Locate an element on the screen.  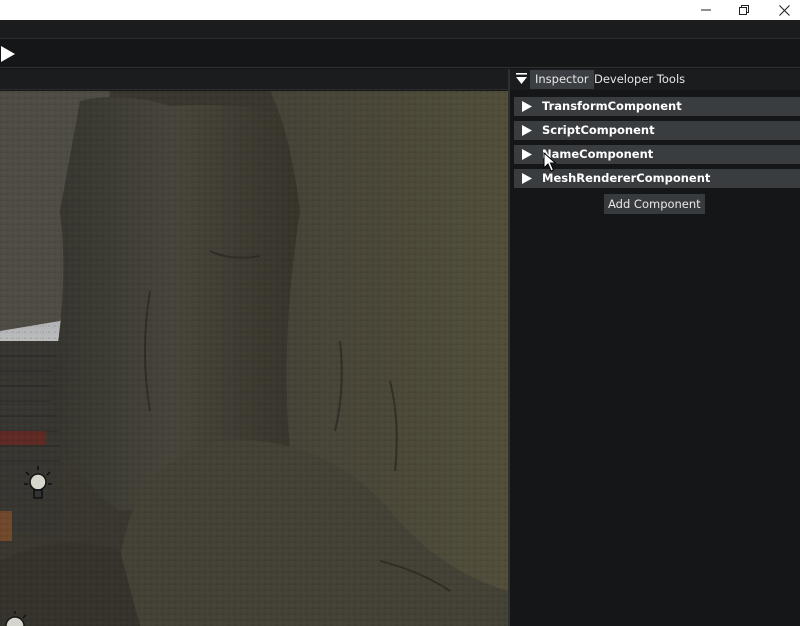
component-label: MeshRendererComponent is located at coordinates (626, 178).